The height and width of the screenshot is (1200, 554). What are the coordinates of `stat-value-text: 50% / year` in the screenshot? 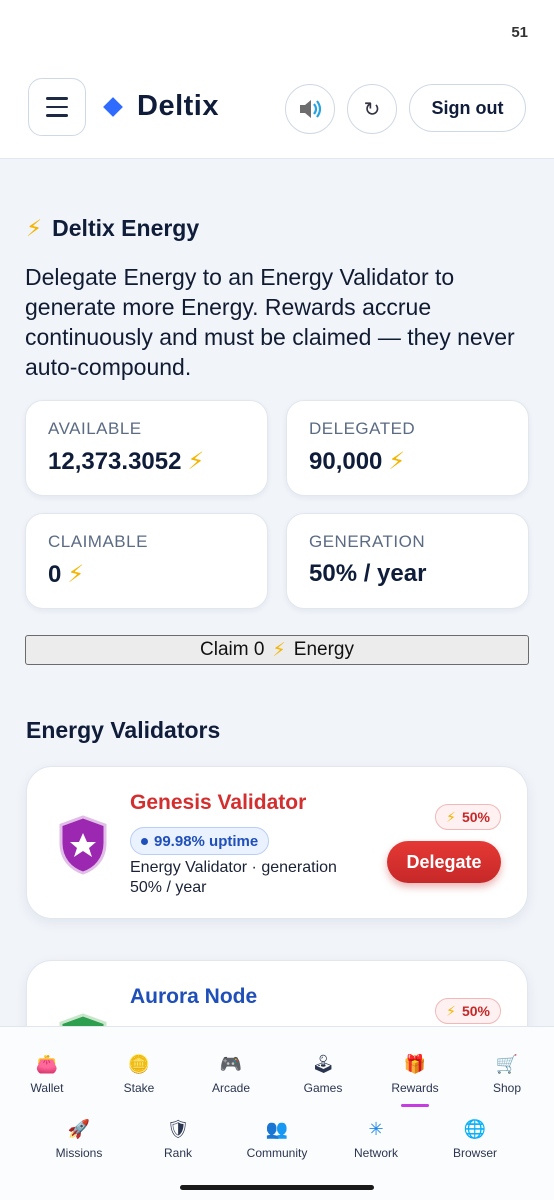 It's located at (368, 573).